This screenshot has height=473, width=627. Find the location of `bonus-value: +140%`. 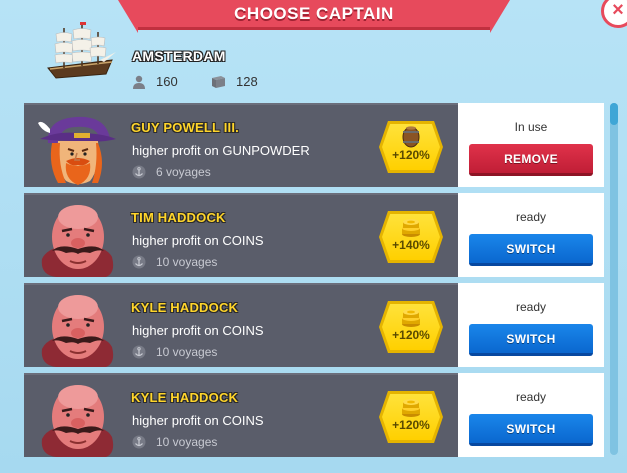

bonus-value: +140% is located at coordinates (411, 245).